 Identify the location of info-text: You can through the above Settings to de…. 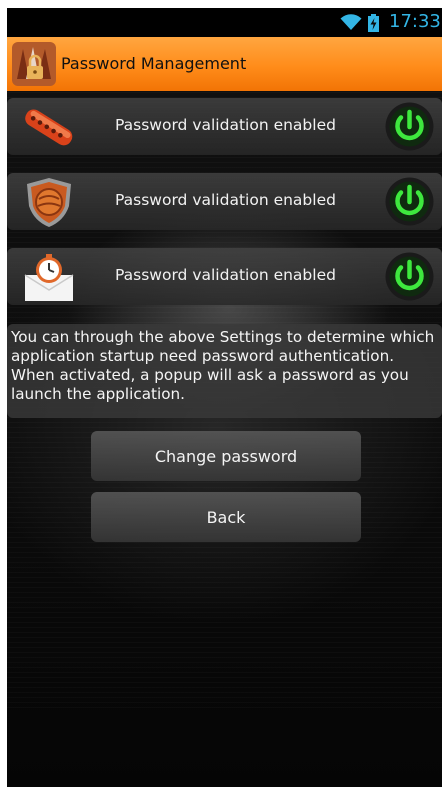
(223, 365).